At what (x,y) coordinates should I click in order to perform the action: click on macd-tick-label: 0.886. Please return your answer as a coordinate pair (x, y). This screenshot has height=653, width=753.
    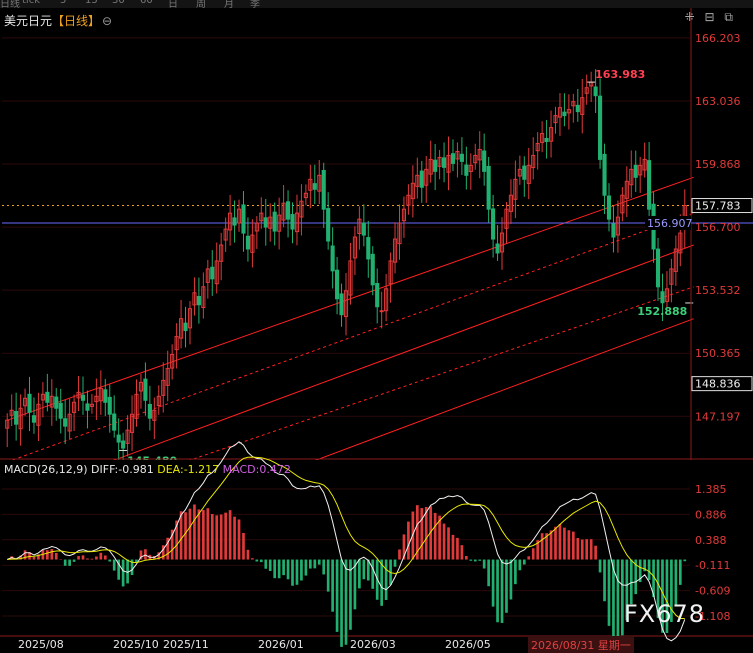
    Looking at the image, I should click on (711, 514).